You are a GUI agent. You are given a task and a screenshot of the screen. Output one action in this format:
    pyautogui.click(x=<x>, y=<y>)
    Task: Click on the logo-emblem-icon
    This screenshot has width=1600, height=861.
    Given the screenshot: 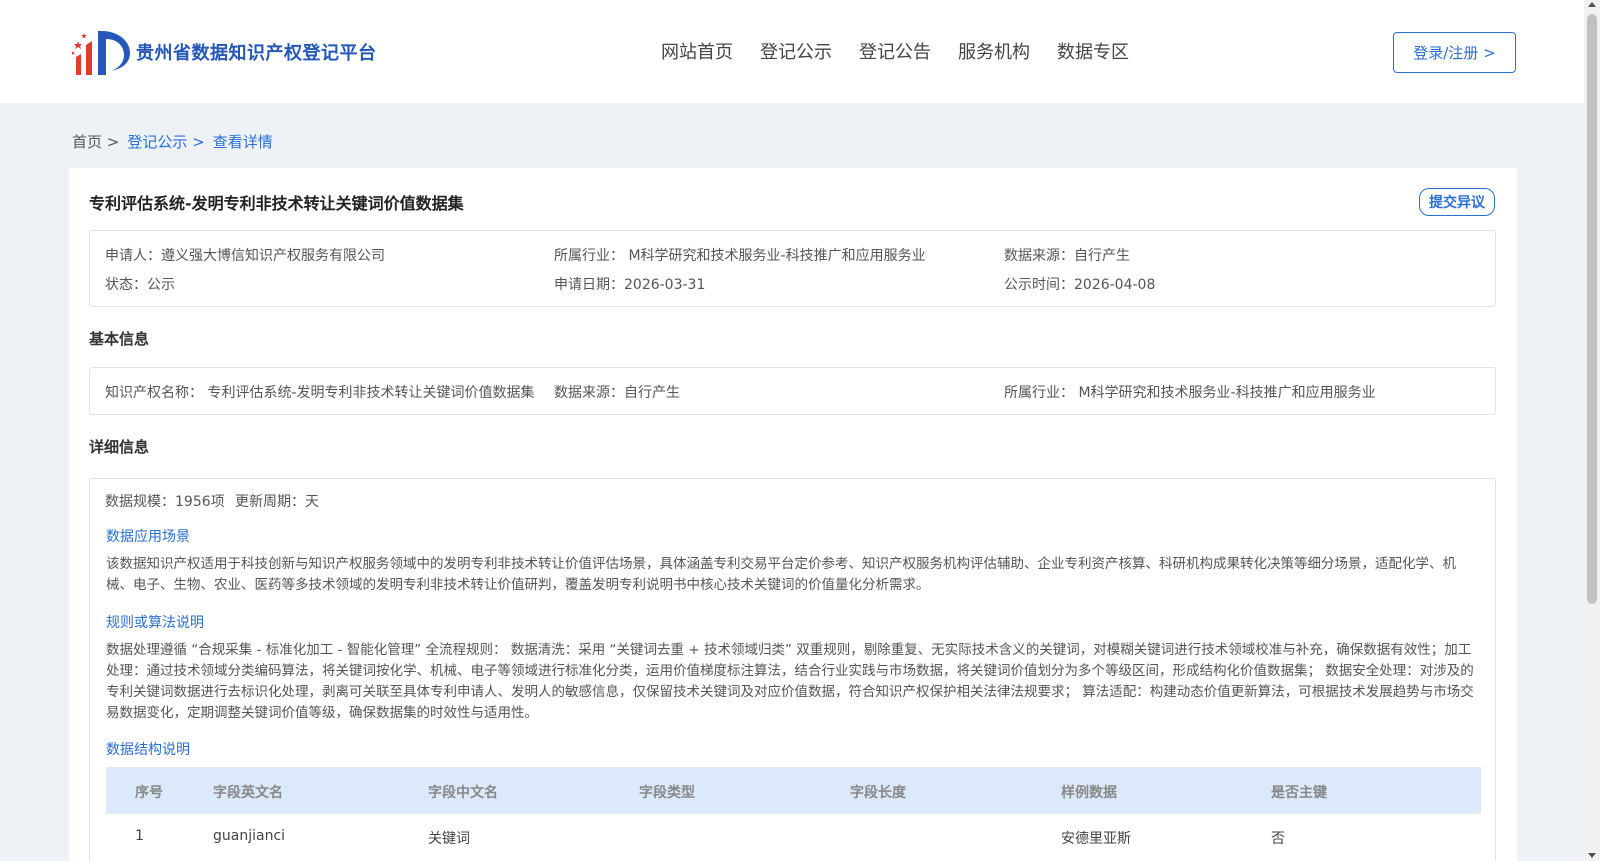 What is the action you would take?
    pyautogui.click(x=101, y=53)
    